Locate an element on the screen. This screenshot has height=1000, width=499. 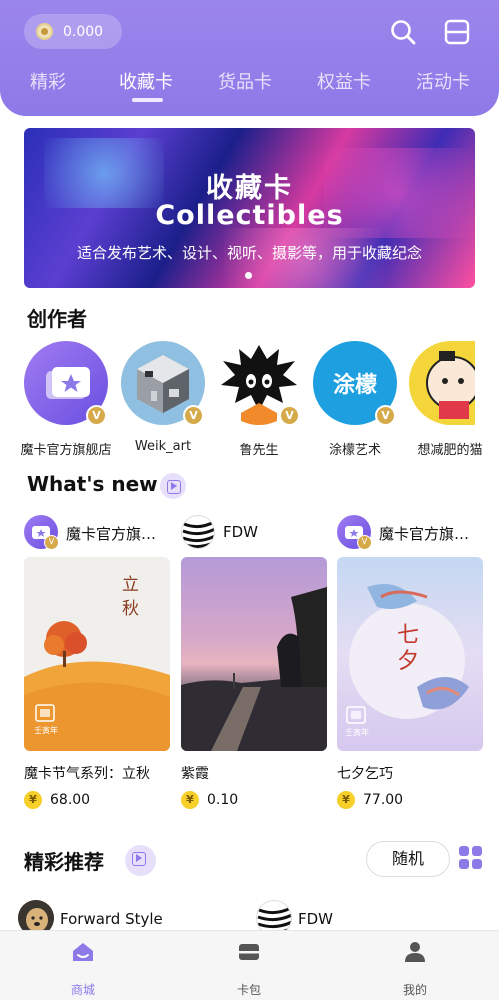
card-title: 七夕乞巧 is located at coordinates (365, 774).